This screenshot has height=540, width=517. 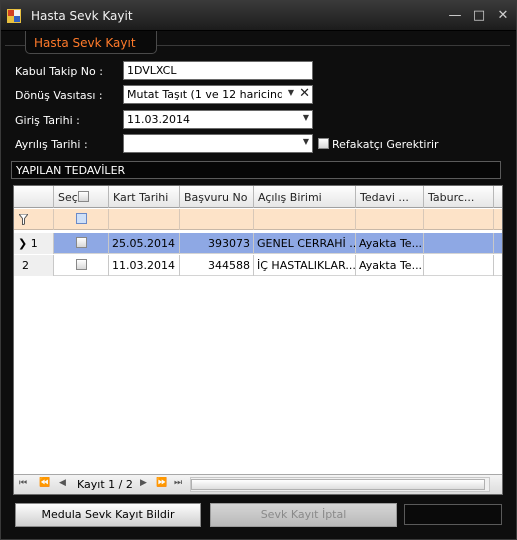 What do you see at coordinates (59, 71) in the screenshot?
I see `kabul-takip-label: Kabul Takip No :` at bounding box center [59, 71].